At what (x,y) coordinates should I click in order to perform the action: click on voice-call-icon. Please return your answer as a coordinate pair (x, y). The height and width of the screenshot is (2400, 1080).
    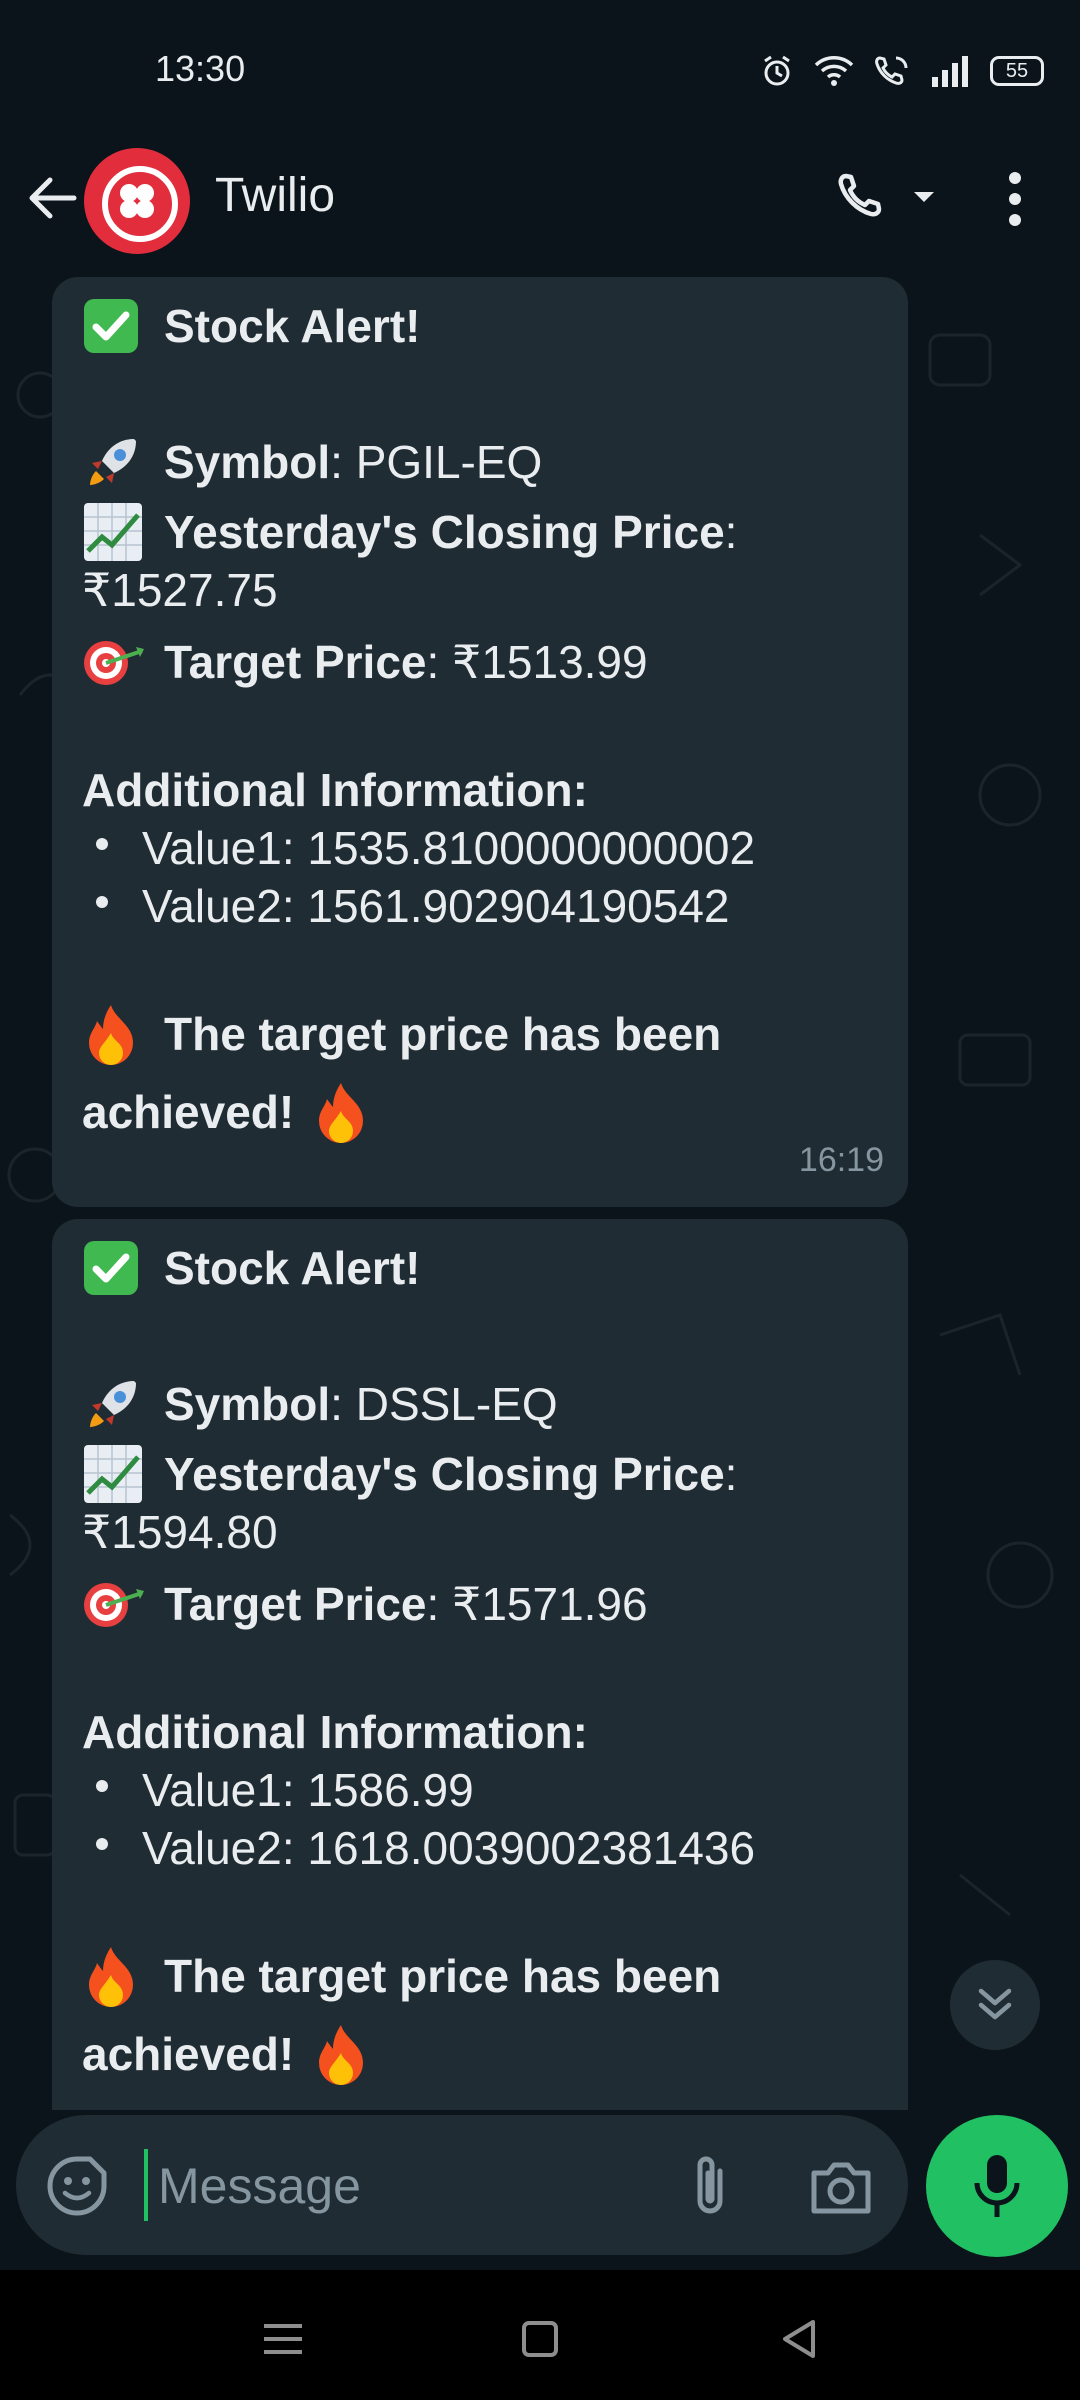
    Looking at the image, I should click on (887, 197).